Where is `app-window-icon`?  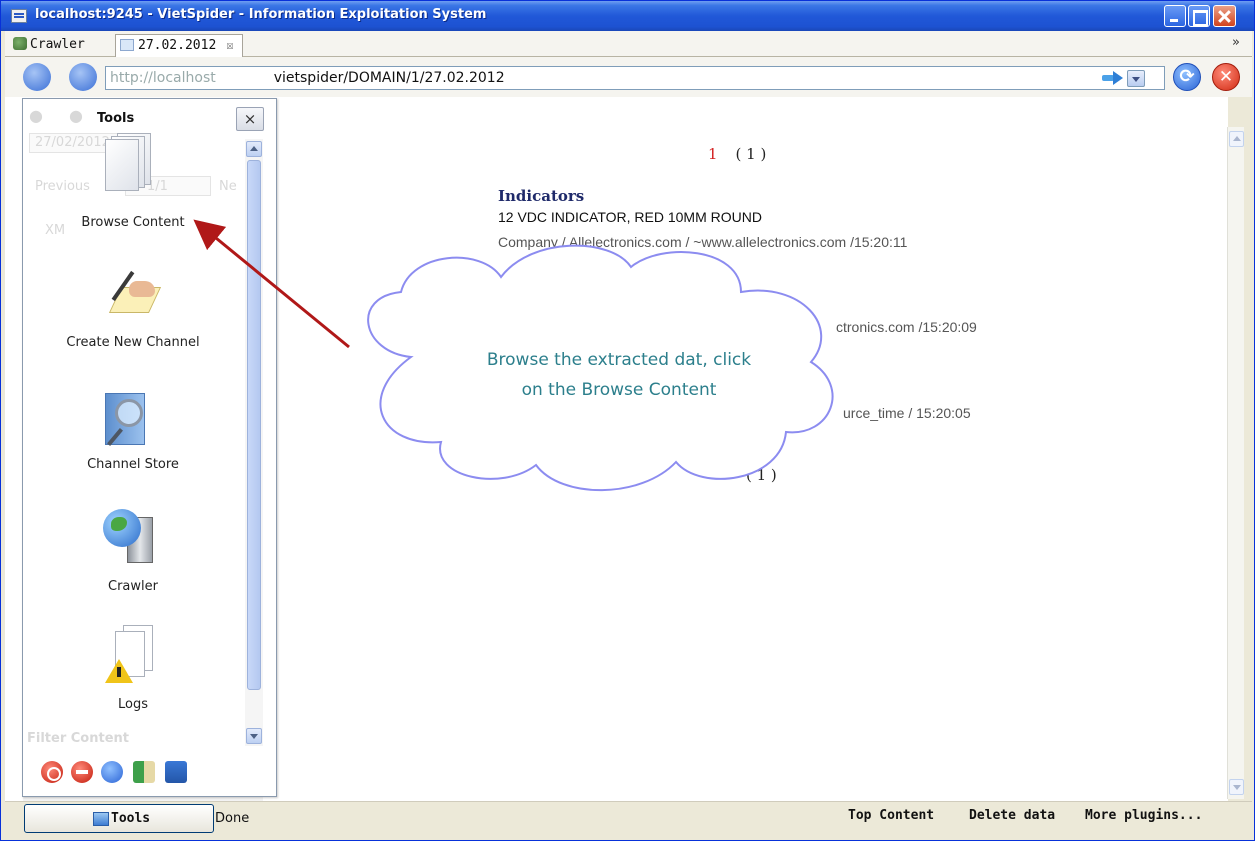
app-window-icon is located at coordinates (19, 16).